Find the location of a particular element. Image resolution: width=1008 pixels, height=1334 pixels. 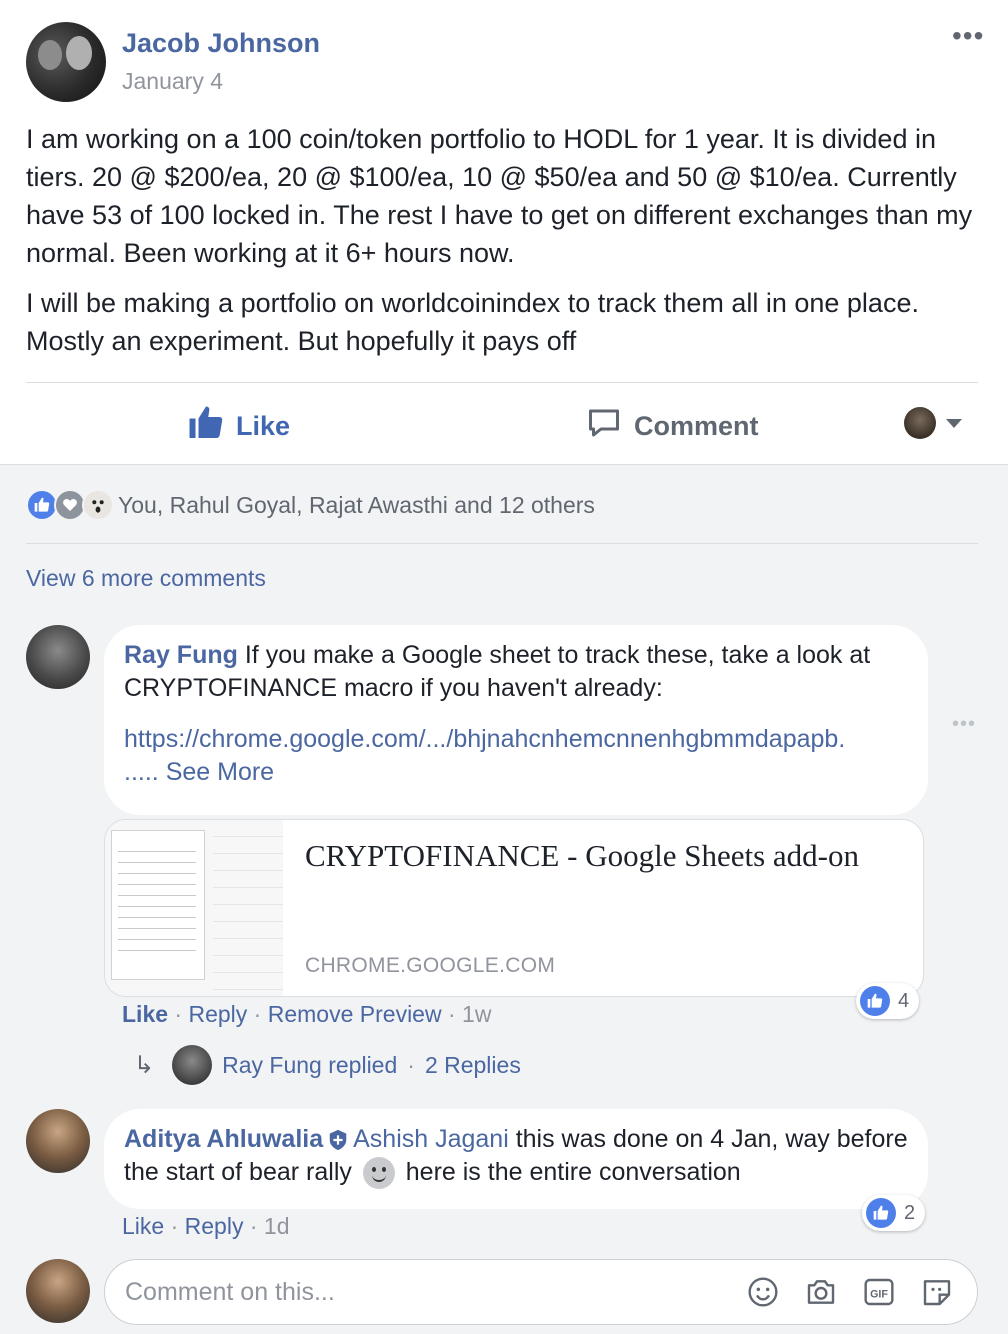

view-more-comments-link: View 6 more comments is located at coordinates (146, 578).